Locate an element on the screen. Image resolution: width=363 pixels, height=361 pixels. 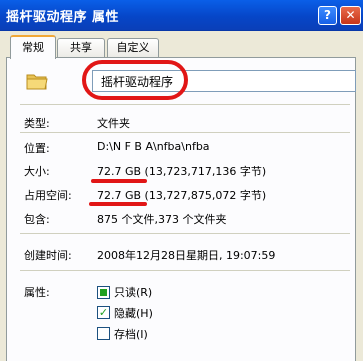
location-label: 位置: is located at coordinates (37, 148).